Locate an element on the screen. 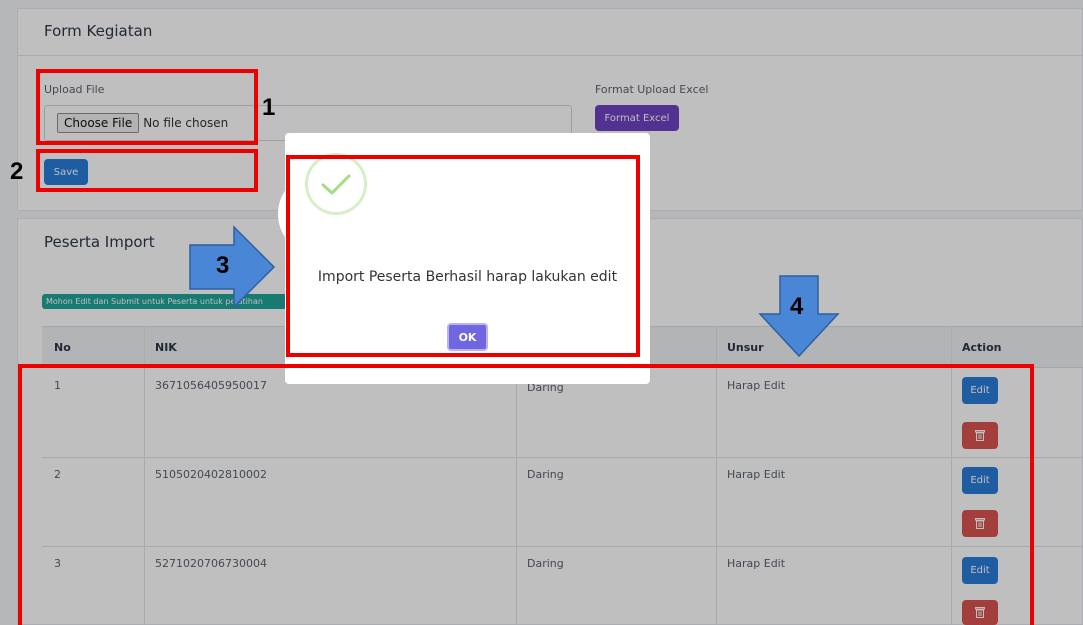 The image size is (1083, 625). annotation-number-4: 4 is located at coordinates (797, 306).